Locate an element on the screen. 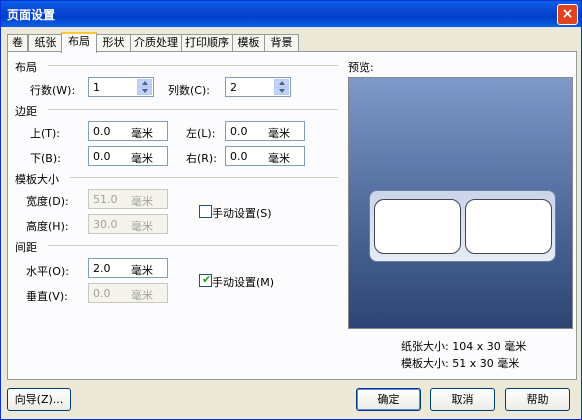 The width and height of the screenshot is (582, 420). tab-paper: 纸张 is located at coordinates (45, 43).